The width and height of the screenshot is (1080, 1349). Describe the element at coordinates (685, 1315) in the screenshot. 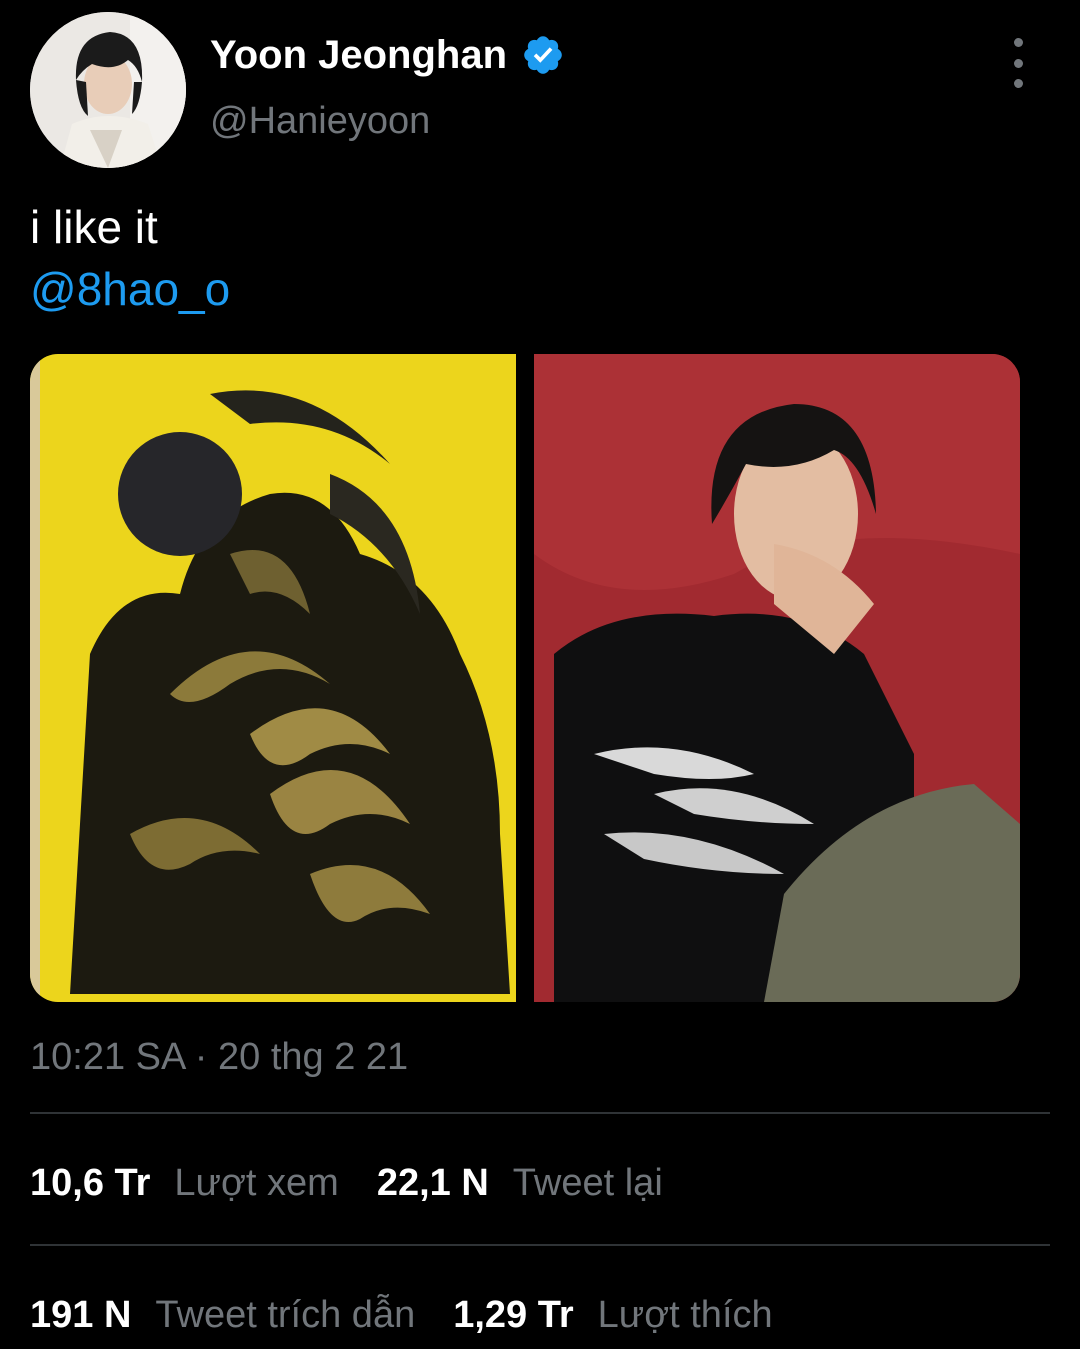

I see `likes-label: Lượt thích` at that location.